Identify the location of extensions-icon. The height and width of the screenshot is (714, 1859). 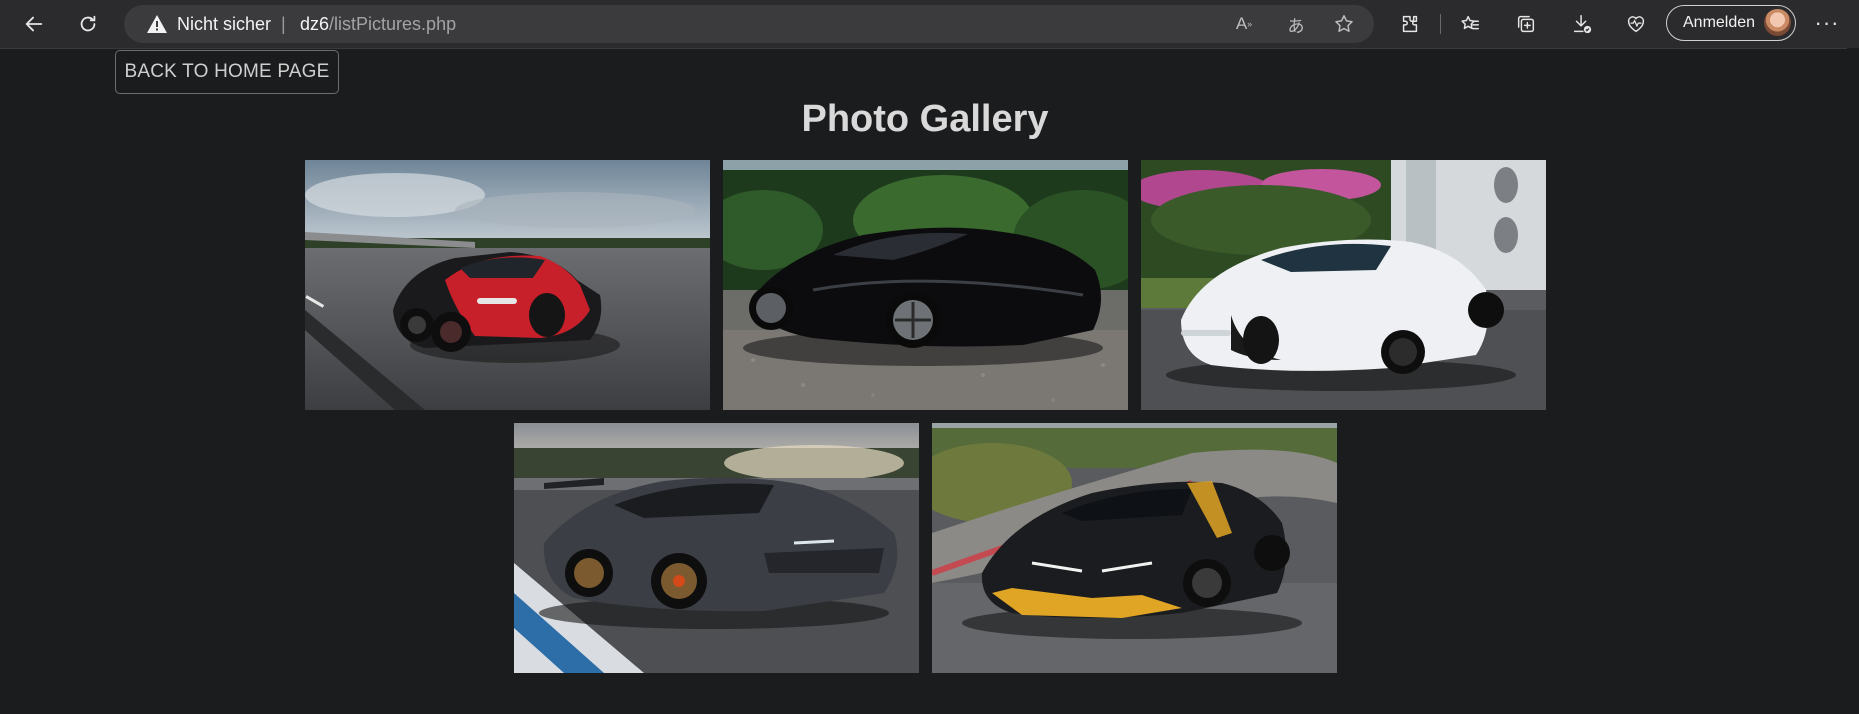
(1410, 24).